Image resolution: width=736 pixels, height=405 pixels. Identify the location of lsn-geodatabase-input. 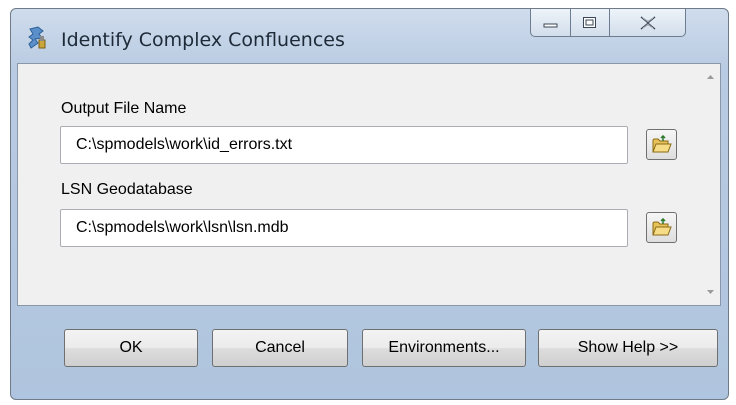
(344, 228).